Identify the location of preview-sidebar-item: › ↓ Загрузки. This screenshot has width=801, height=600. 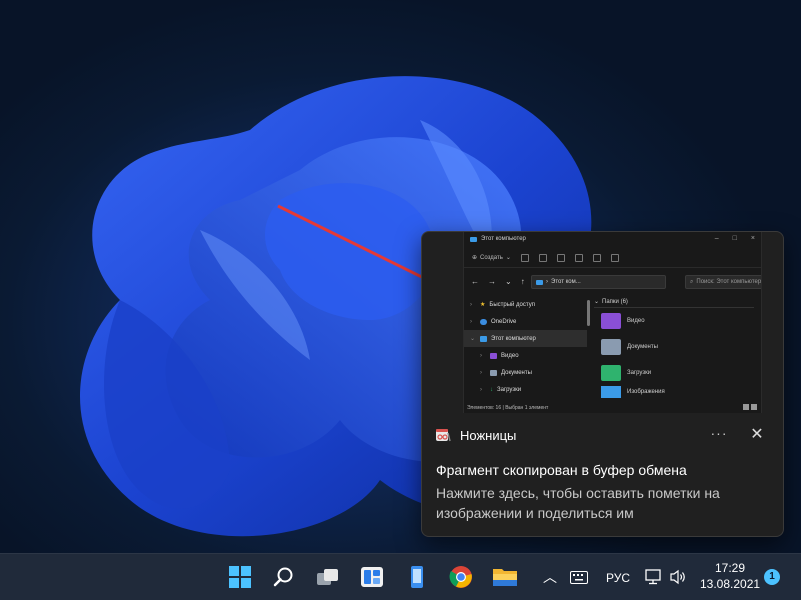
(501, 389).